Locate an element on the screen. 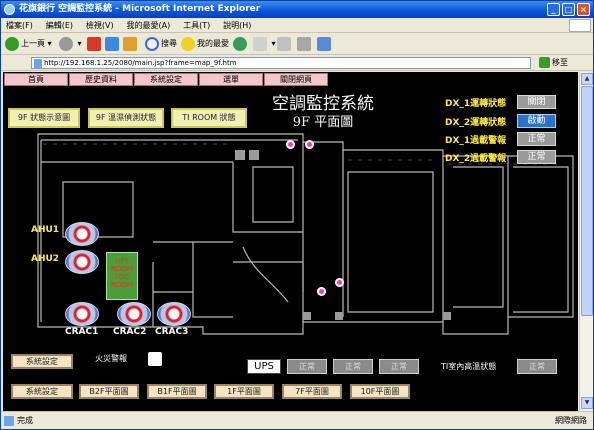 This screenshot has height=430, width=594. history-icon is located at coordinates (260, 43).